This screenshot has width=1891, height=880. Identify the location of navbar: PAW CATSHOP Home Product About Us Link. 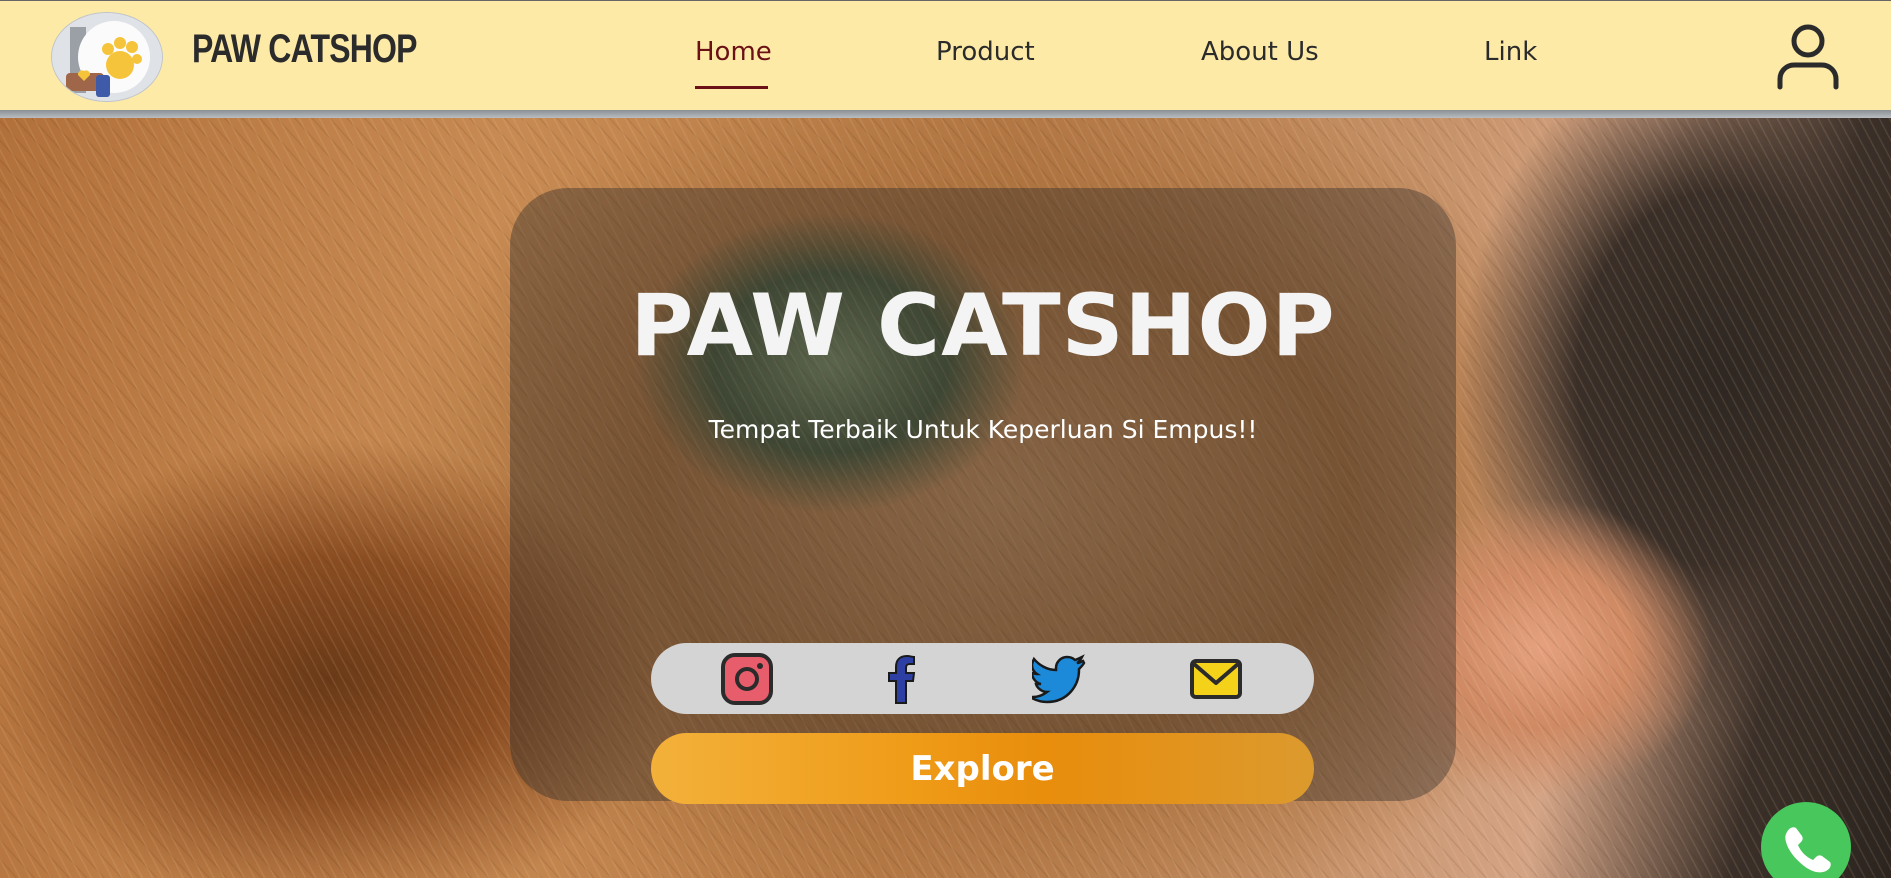
(945, 55).